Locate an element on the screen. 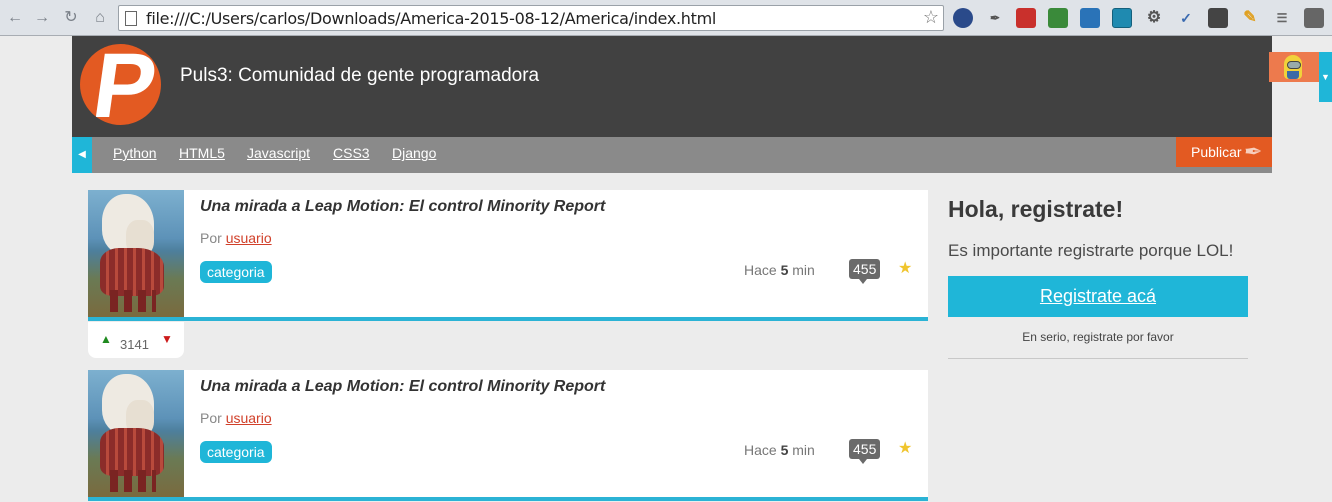 This screenshot has height=502, width=1332. downvote-icon: ▼ is located at coordinates (167, 339).